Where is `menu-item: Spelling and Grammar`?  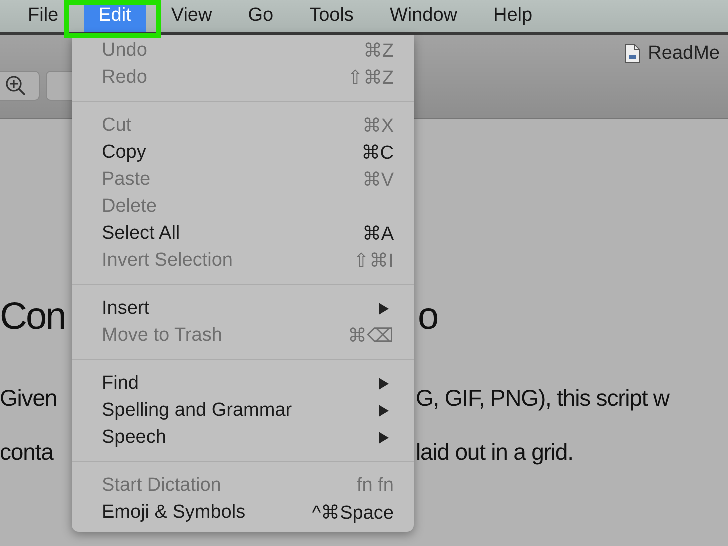
menu-item: Spelling and Grammar is located at coordinates (243, 410).